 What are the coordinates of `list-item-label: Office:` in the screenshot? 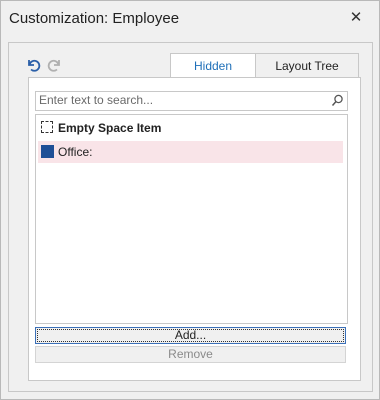 It's located at (75, 152).